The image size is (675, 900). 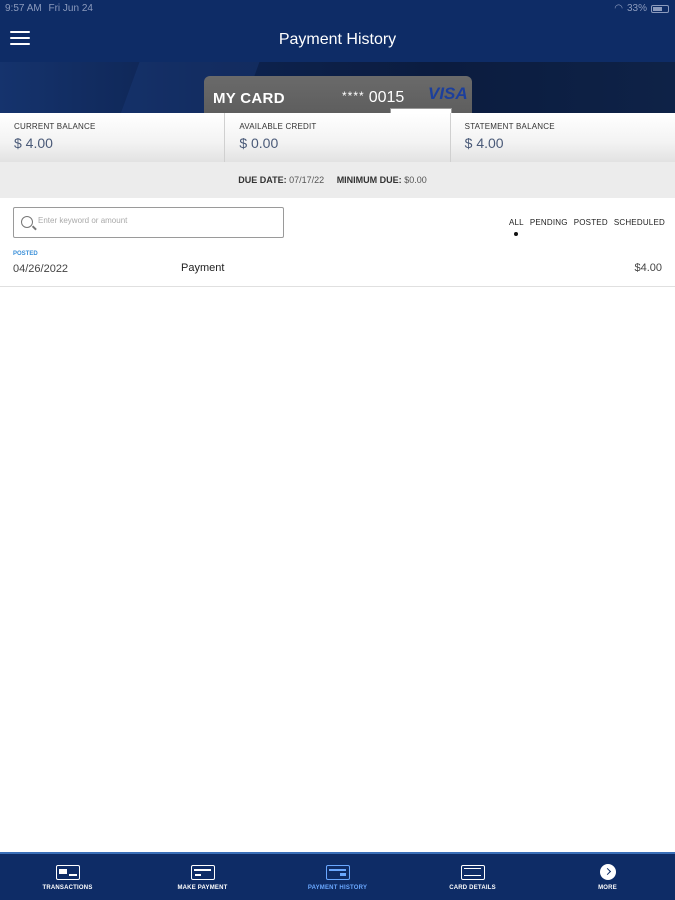 I want to click on current-balance: CURRENT BALANCE $ 4.00, so click(x=113, y=137).